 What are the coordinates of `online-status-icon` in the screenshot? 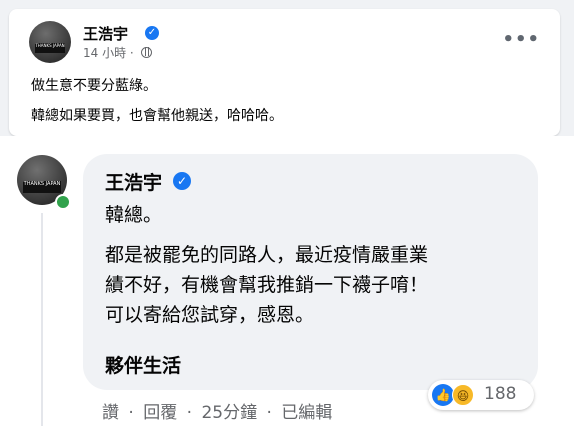 It's located at (63, 202).